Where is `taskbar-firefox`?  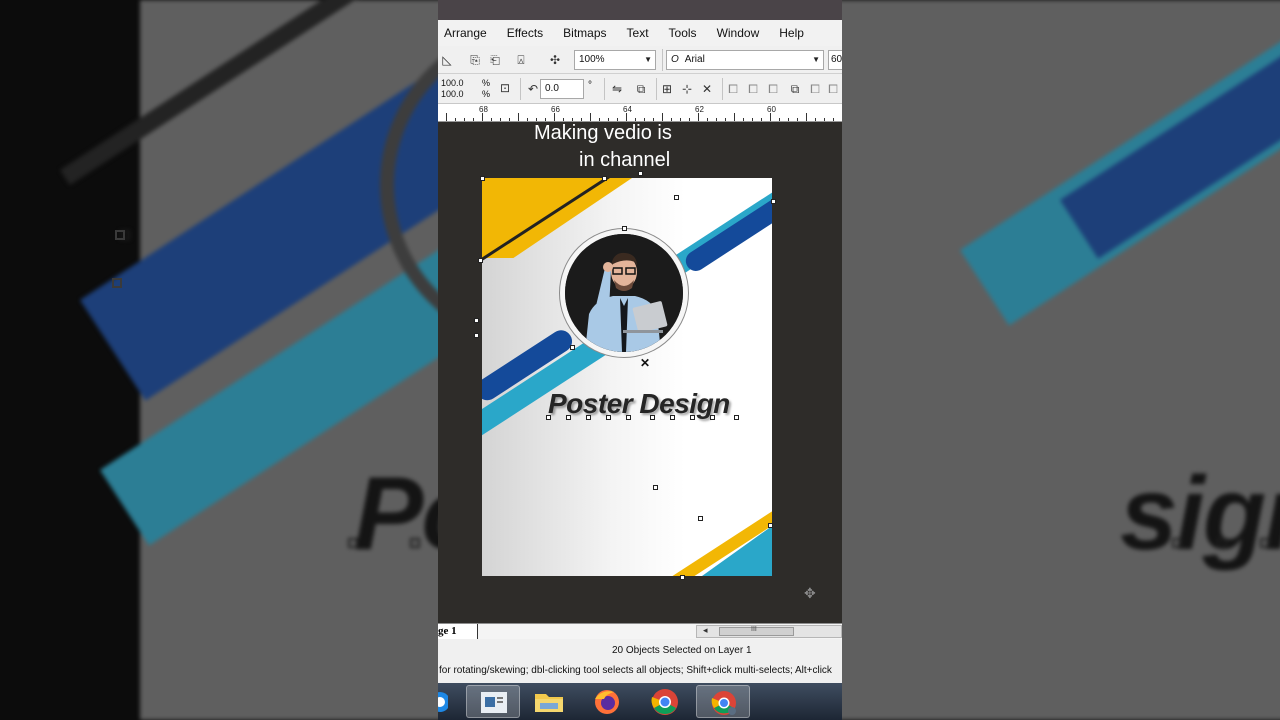
taskbar-firefox is located at coordinates (607, 701).